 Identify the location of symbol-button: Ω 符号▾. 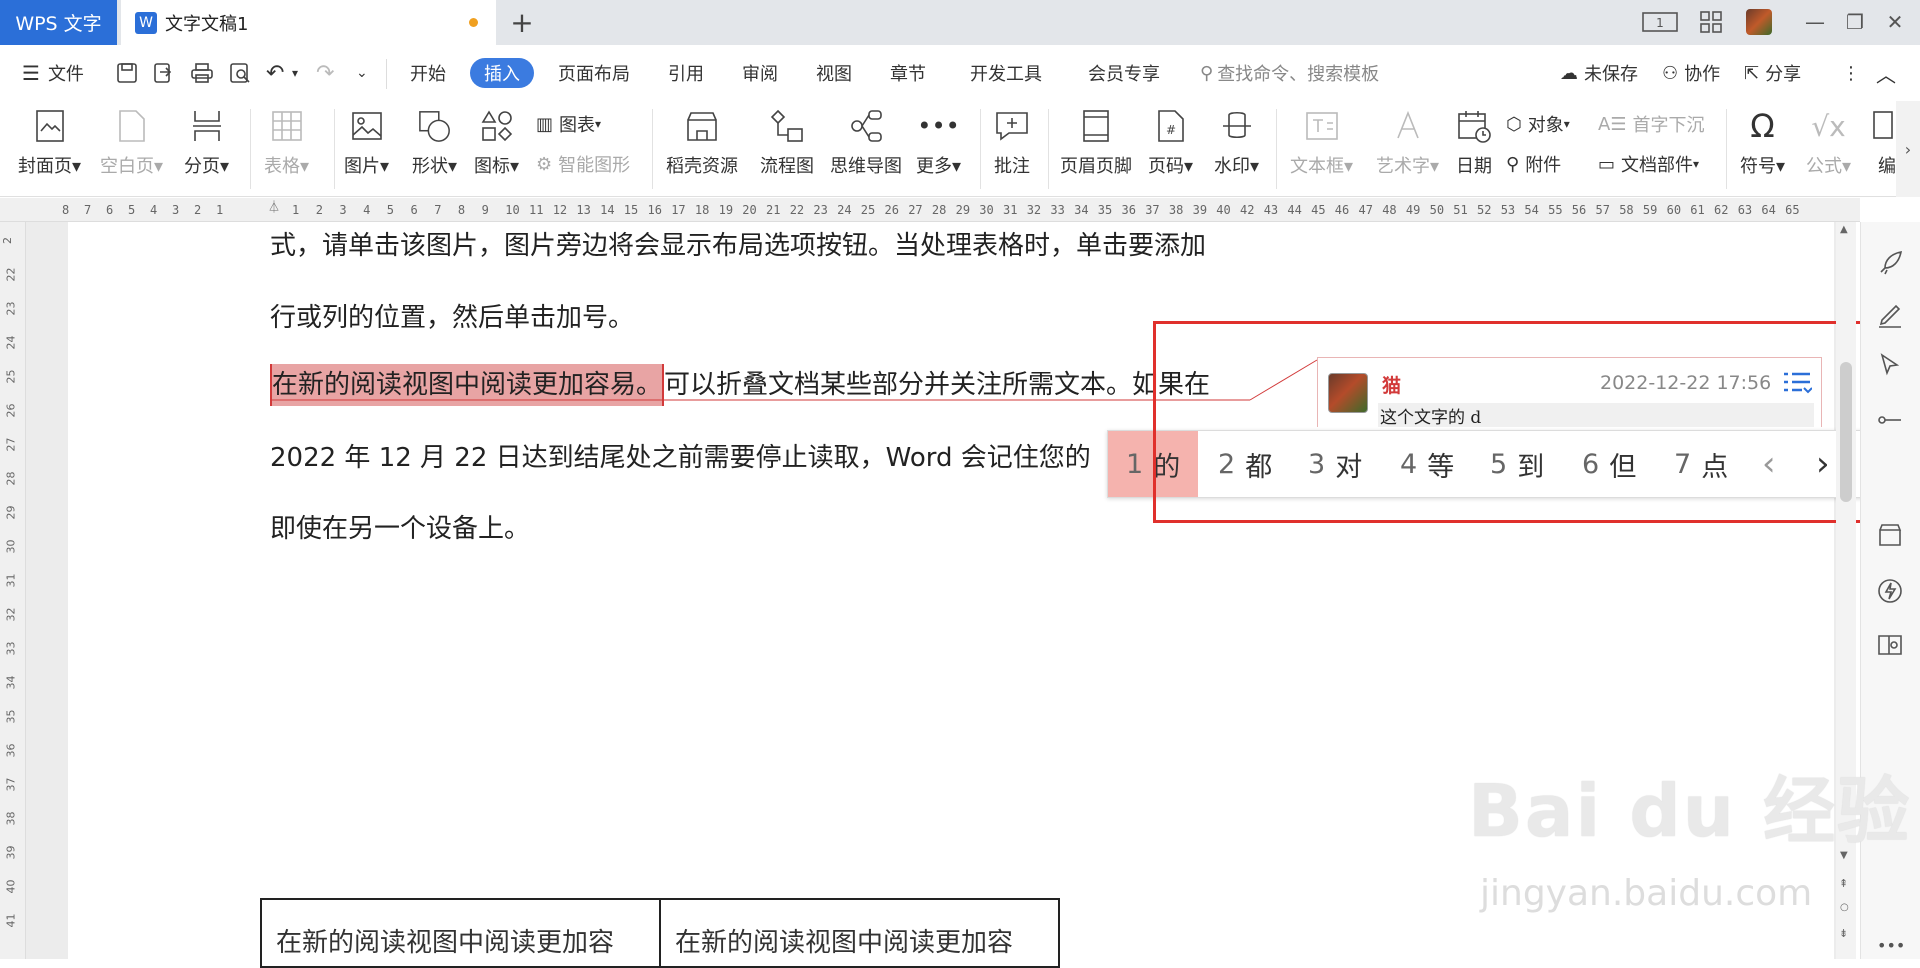
(1762, 142).